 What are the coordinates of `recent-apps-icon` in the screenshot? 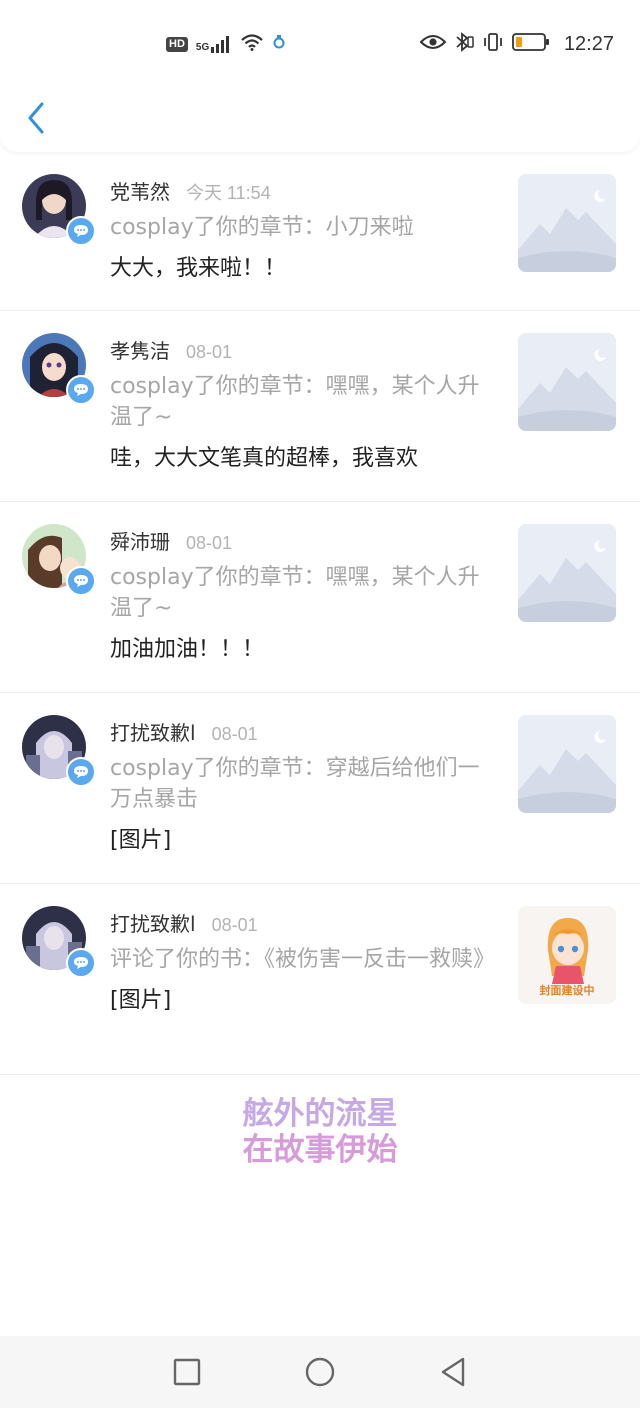 It's located at (186, 1372).